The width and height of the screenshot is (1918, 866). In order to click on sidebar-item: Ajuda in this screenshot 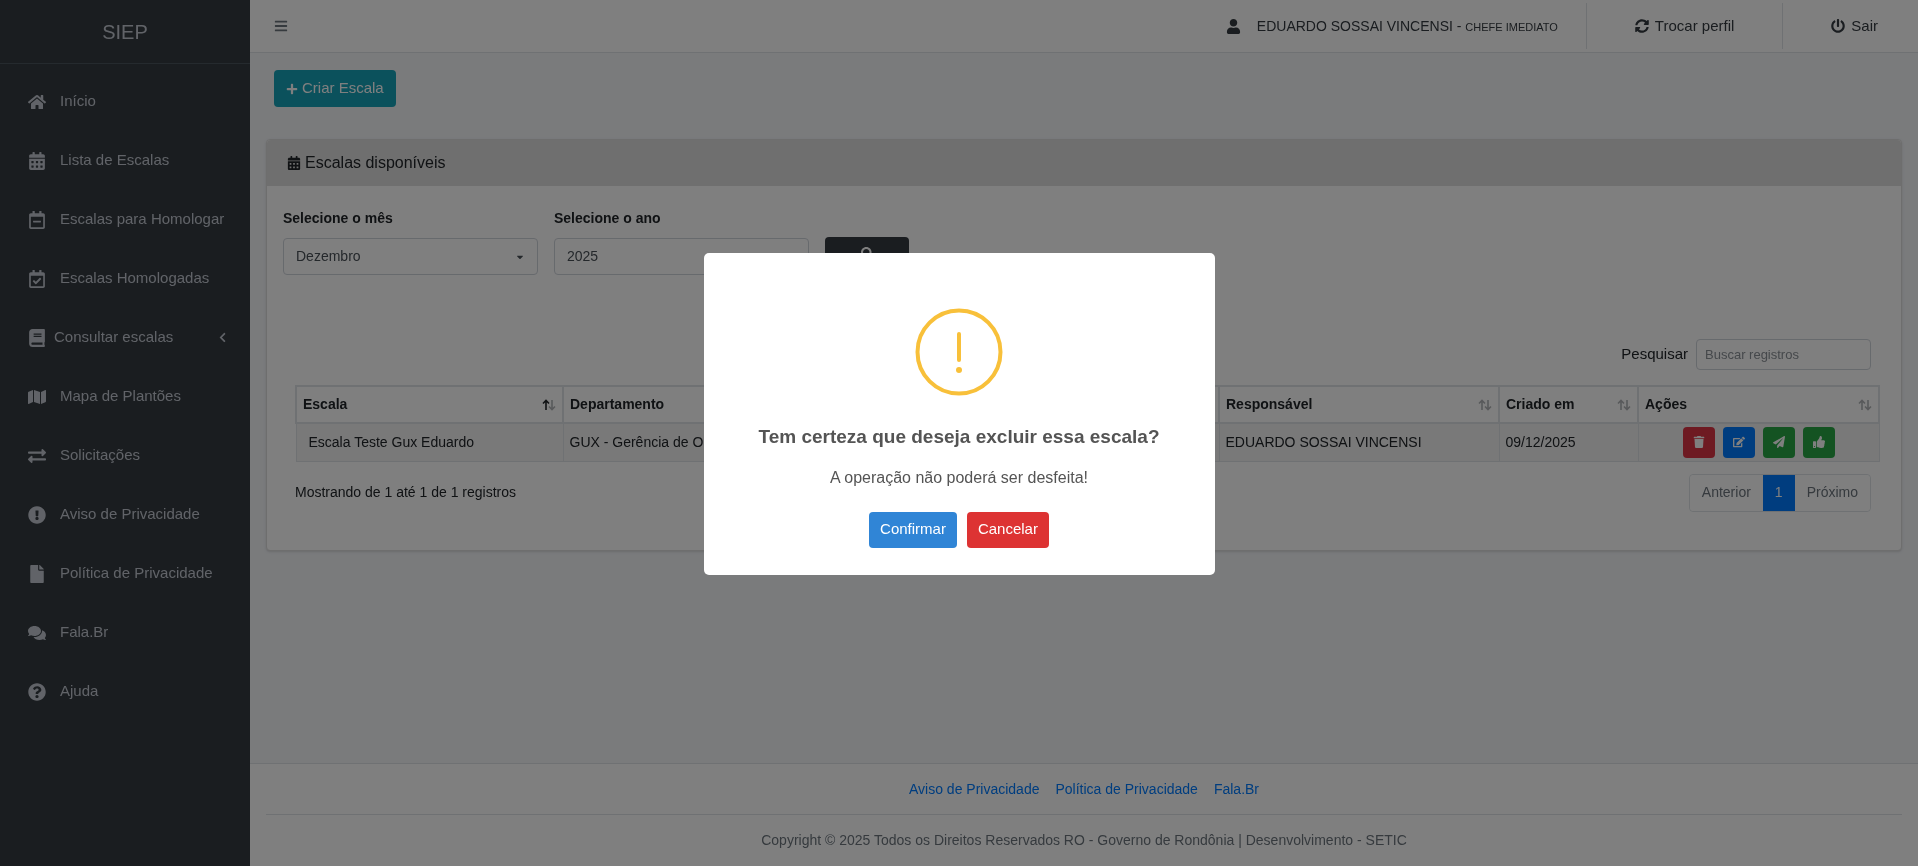, I will do `click(125, 691)`.